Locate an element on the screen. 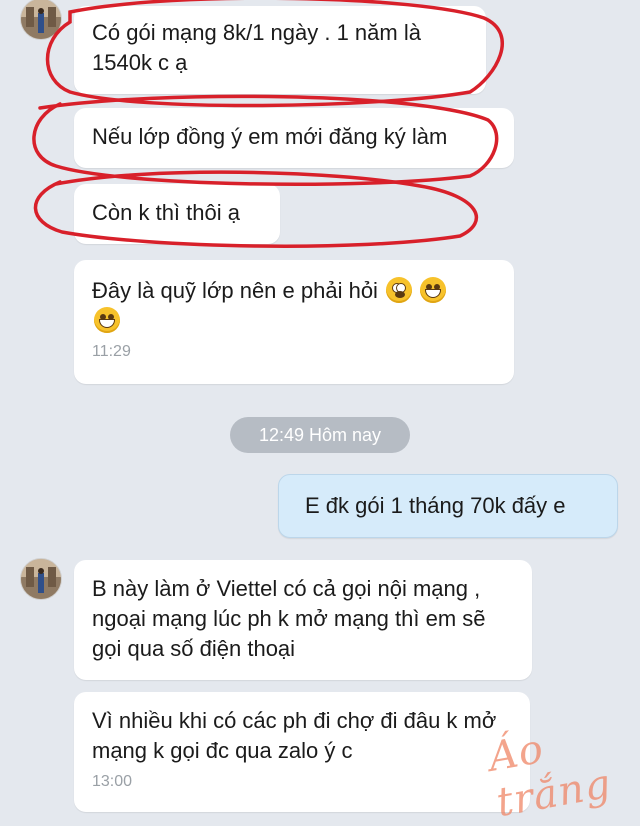 The width and height of the screenshot is (640, 826). separator-label: Hôm nay is located at coordinates (345, 435).